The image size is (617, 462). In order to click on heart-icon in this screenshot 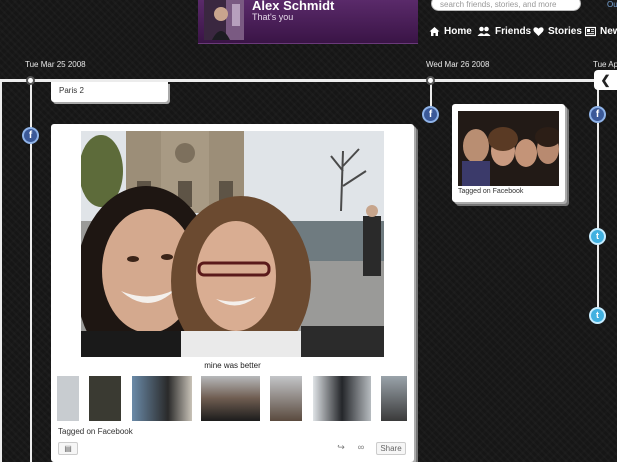, I will do `click(538, 31)`.